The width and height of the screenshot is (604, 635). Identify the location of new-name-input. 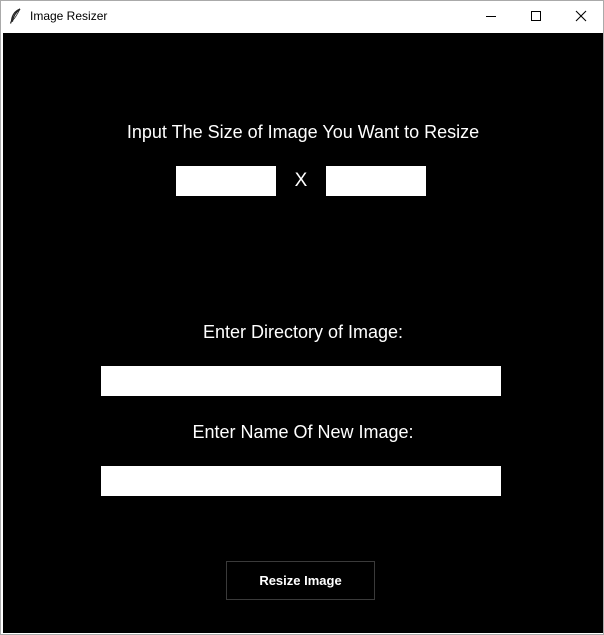
(301, 481).